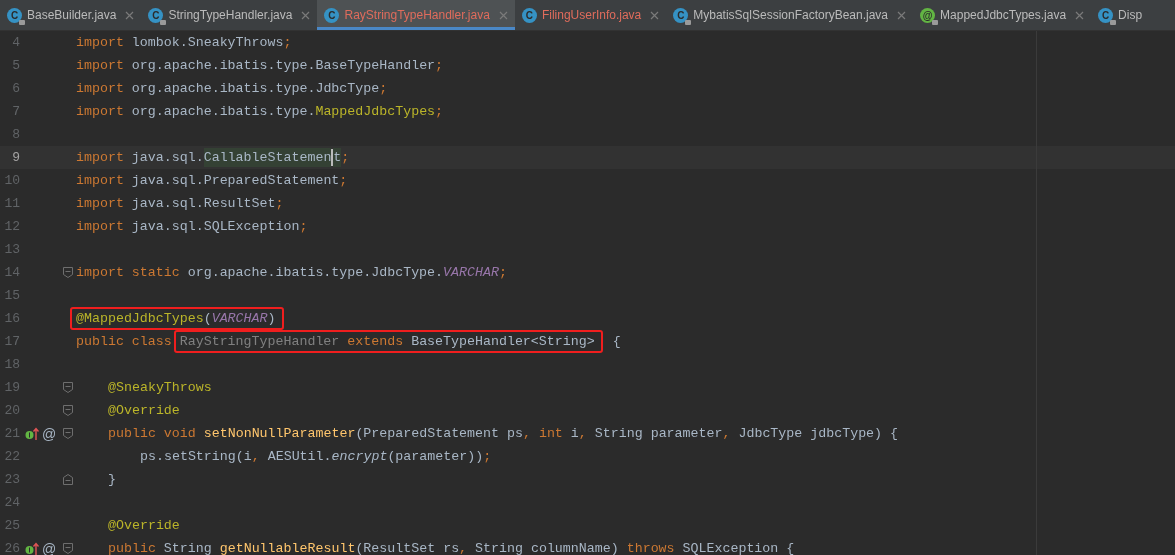  What do you see at coordinates (928, 15) in the screenshot?
I see `annotation-file-icon: @` at bounding box center [928, 15].